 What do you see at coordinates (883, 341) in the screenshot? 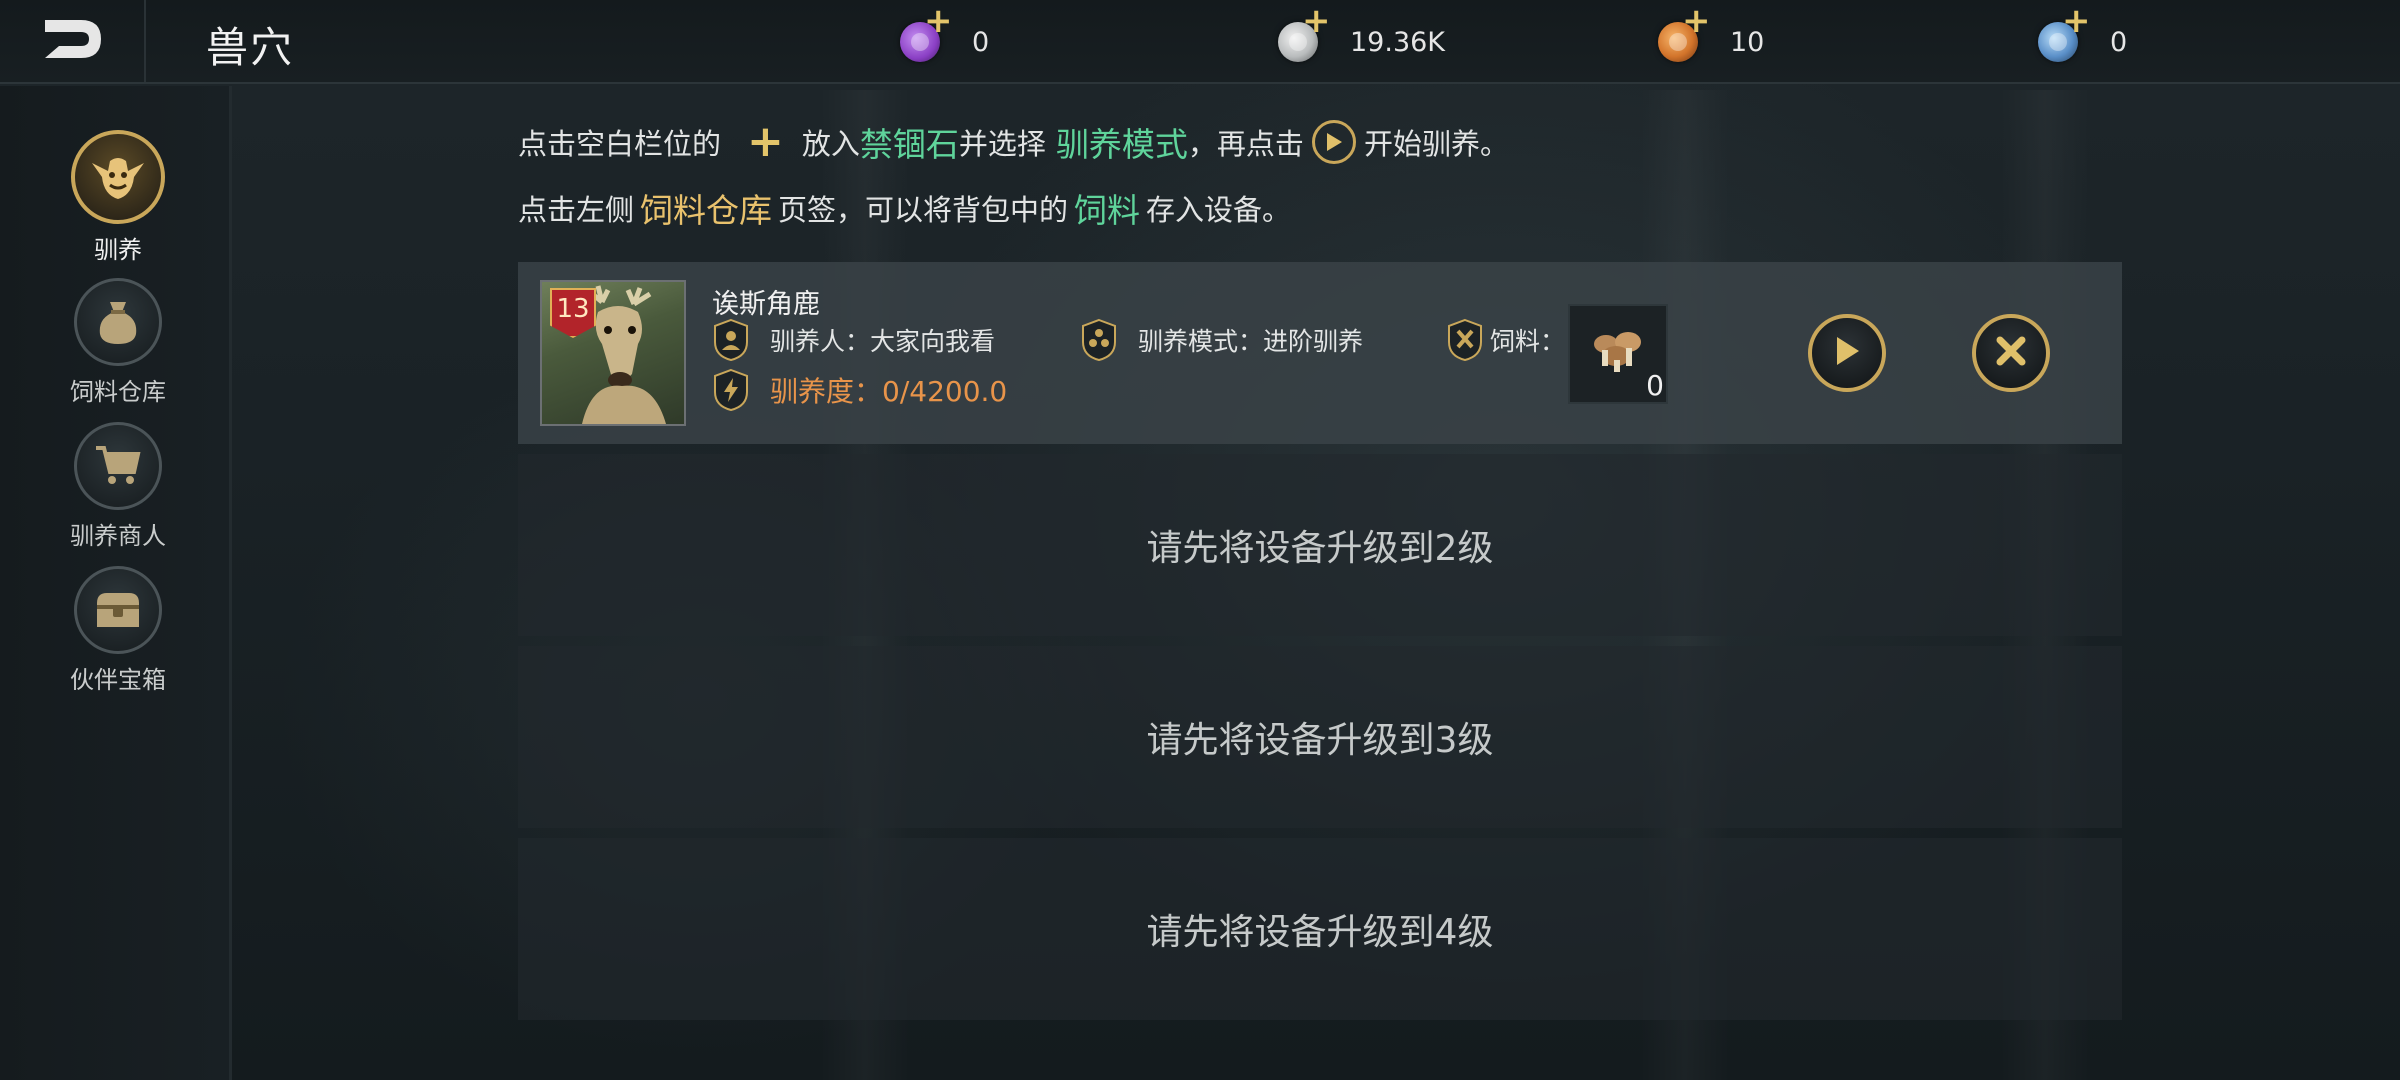
I see `tamer-text: 驯养人：大家向我看` at bounding box center [883, 341].